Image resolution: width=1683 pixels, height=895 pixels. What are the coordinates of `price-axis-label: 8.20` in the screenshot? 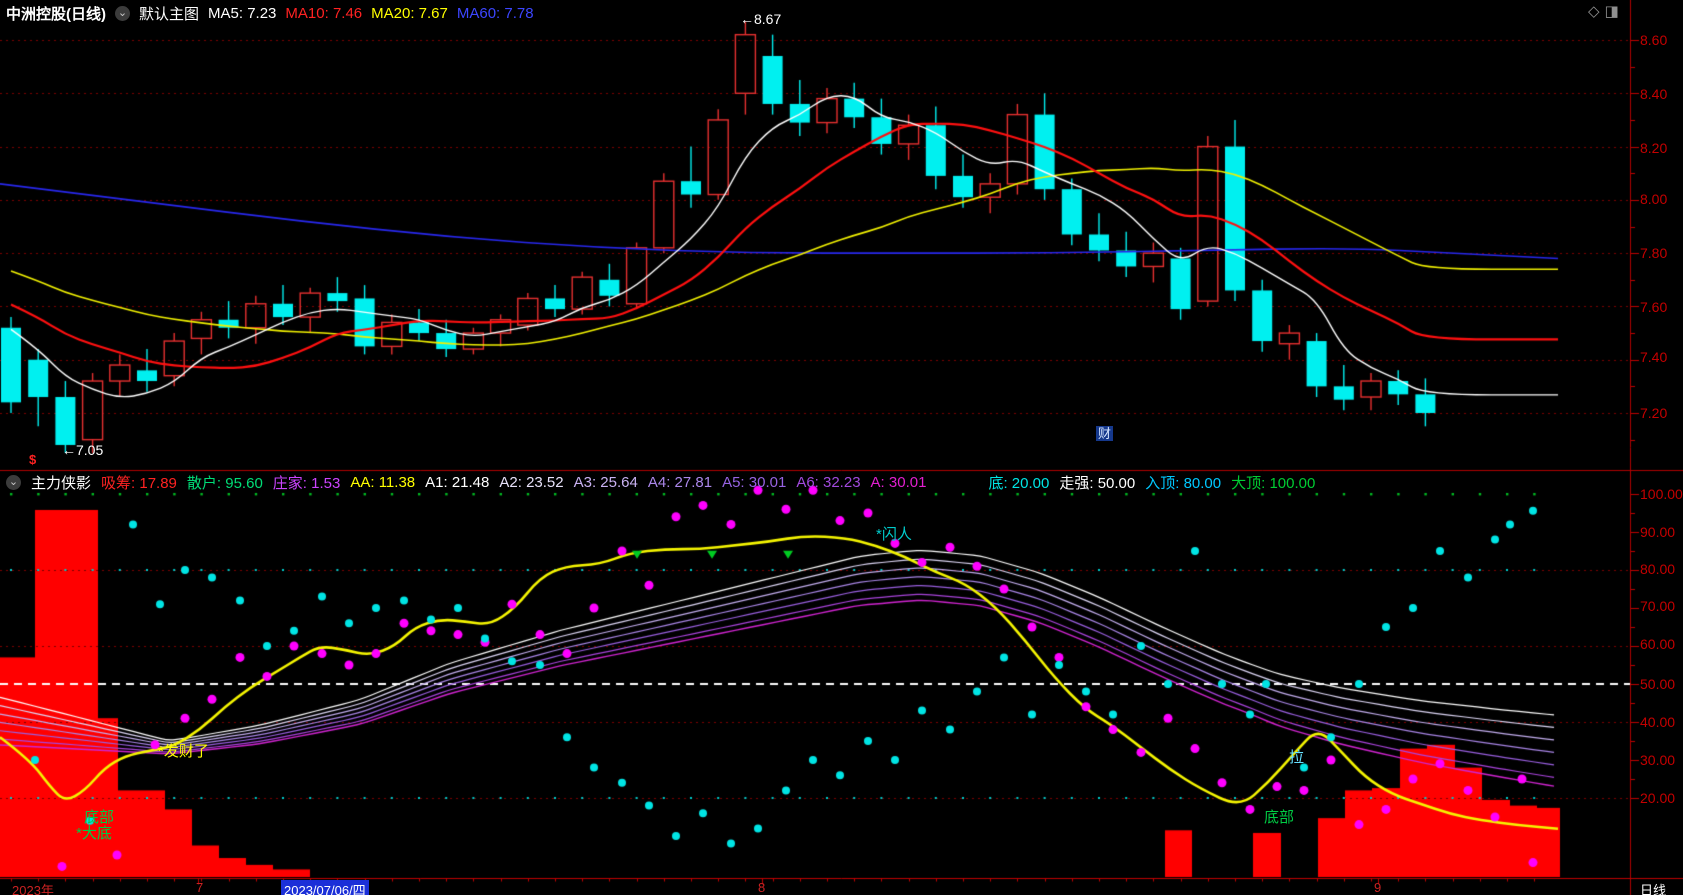 It's located at (1654, 148).